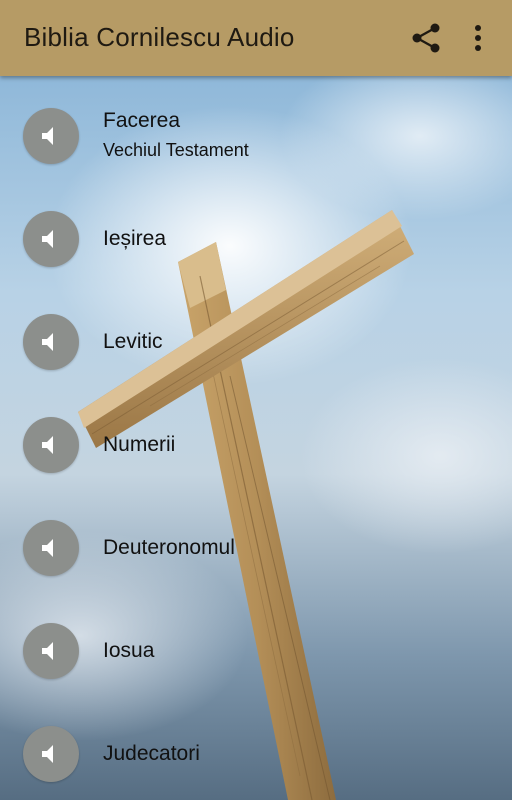 Image resolution: width=512 pixels, height=800 pixels. I want to click on list-item: Levitic, so click(256, 333).